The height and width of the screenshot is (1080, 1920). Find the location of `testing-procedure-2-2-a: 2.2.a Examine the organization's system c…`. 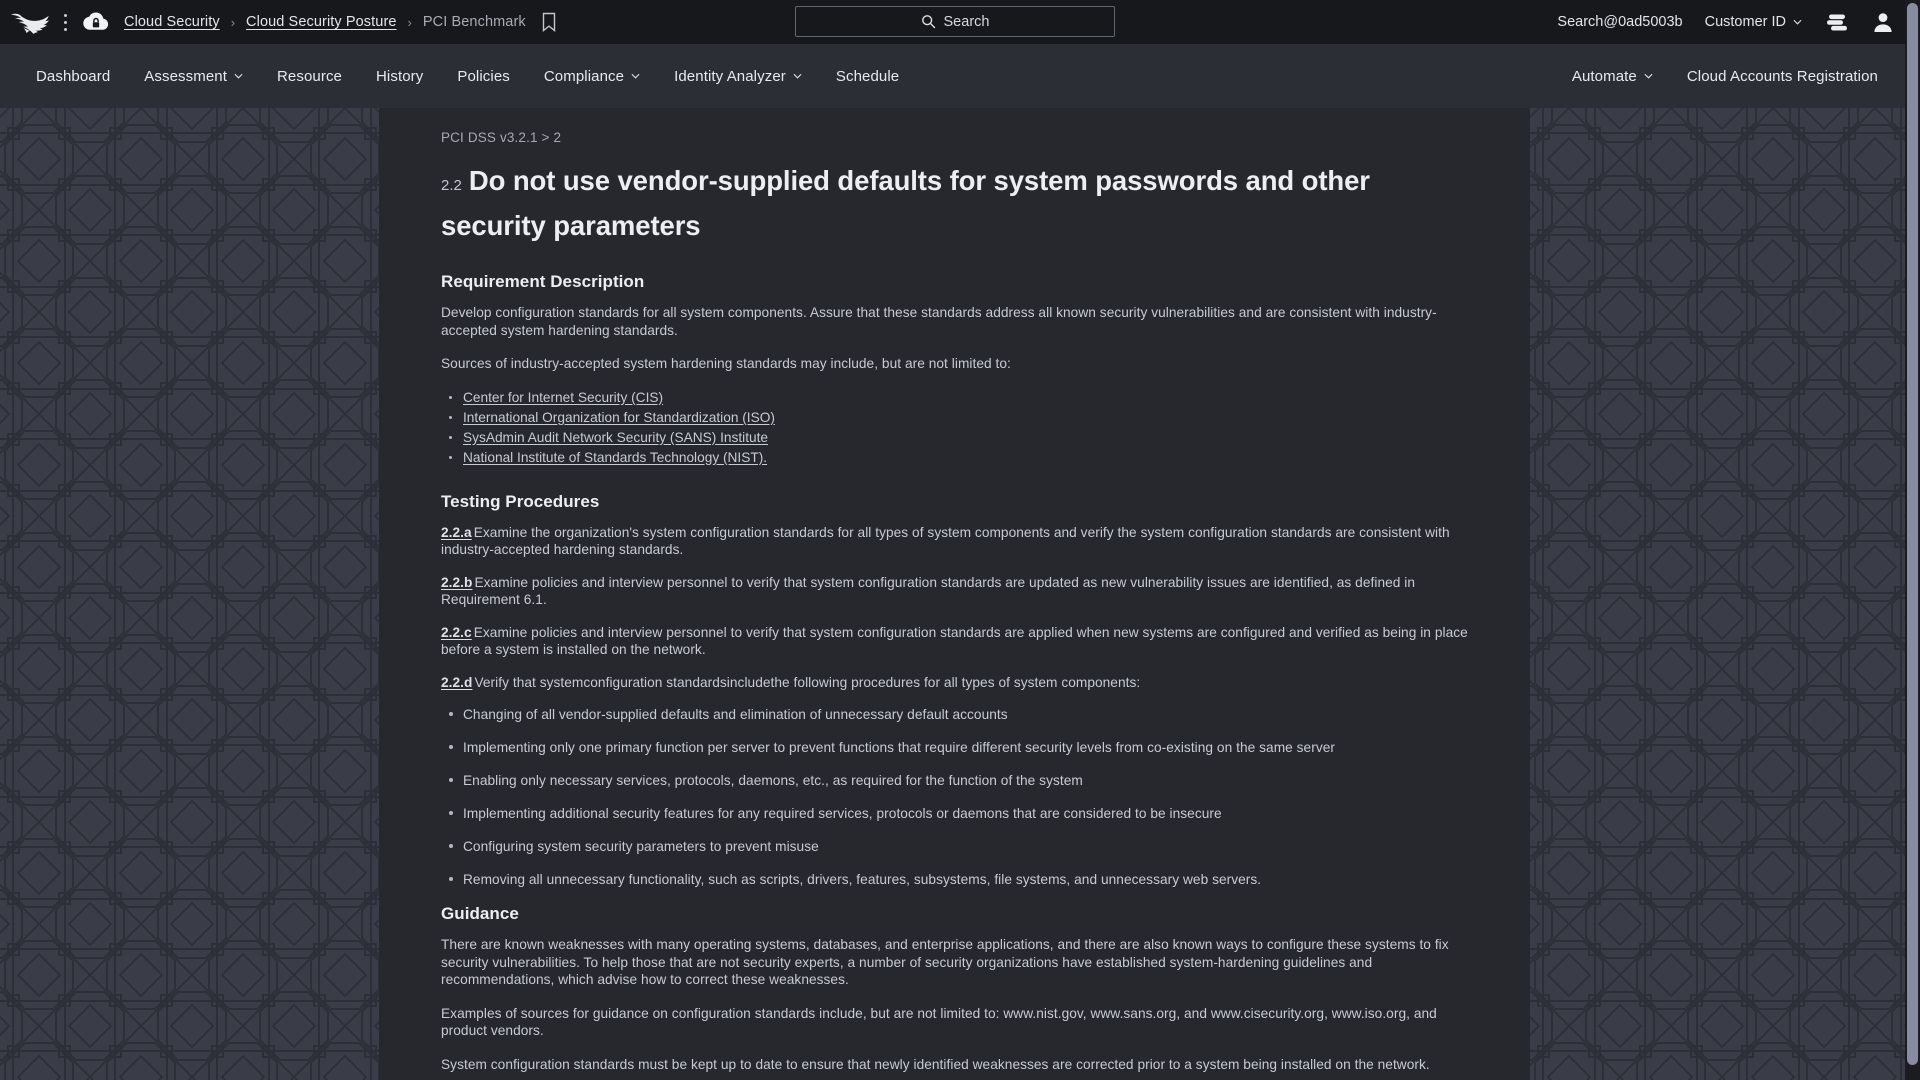

testing-procedure-2-2-a: 2.2.a Examine the organization's system c… is located at coordinates (954, 541).